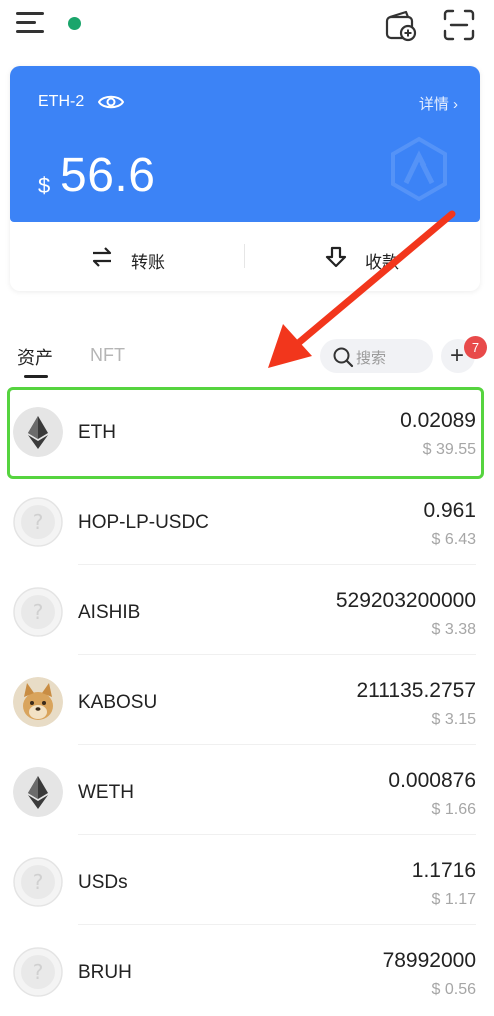 This screenshot has width=494, height=1016. What do you see at coordinates (127, 256) in the screenshot?
I see `transfer-button: 转账` at bounding box center [127, 256].